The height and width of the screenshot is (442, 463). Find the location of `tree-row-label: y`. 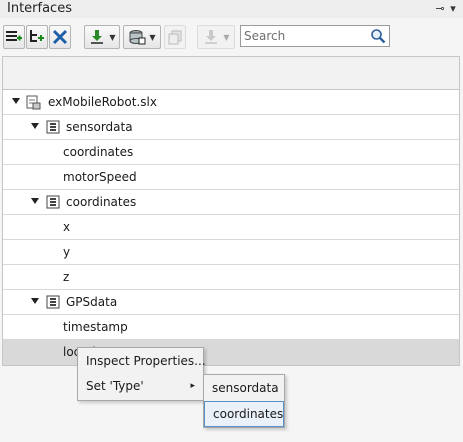

tree-row-label: y is located at coordinates (67, 252).